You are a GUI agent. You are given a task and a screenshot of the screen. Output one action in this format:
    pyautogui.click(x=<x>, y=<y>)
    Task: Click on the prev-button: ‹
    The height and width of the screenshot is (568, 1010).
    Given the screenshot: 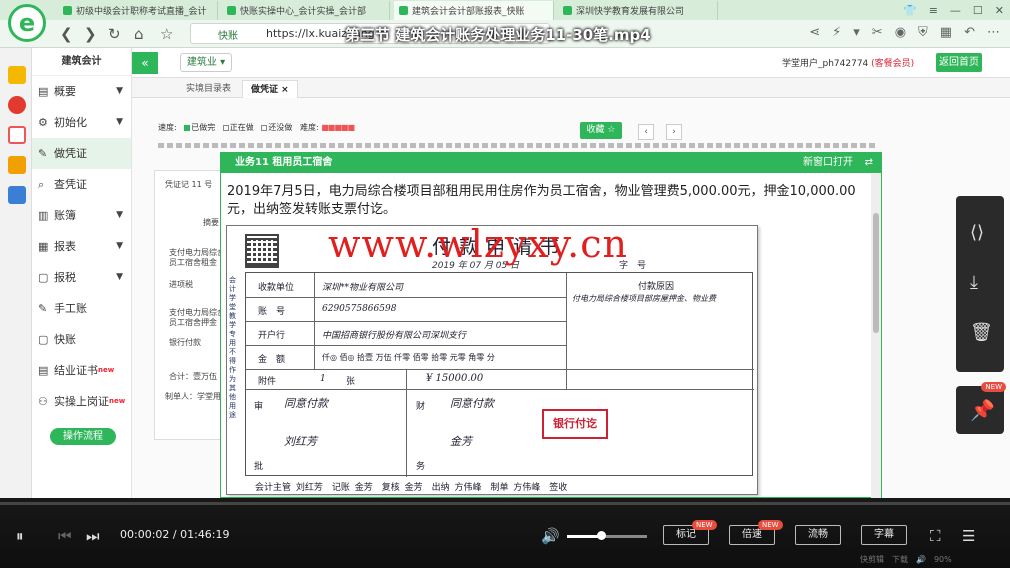 What is the action you would take?
    pyautogui.click(x=646, y=132)
    